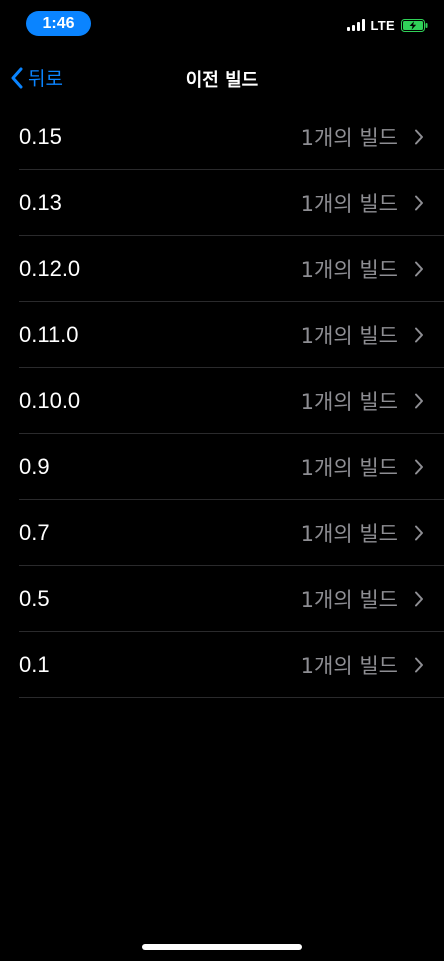  I want to click on navigation-bar: 뒤로 이전 빌드, so click(222, 78).